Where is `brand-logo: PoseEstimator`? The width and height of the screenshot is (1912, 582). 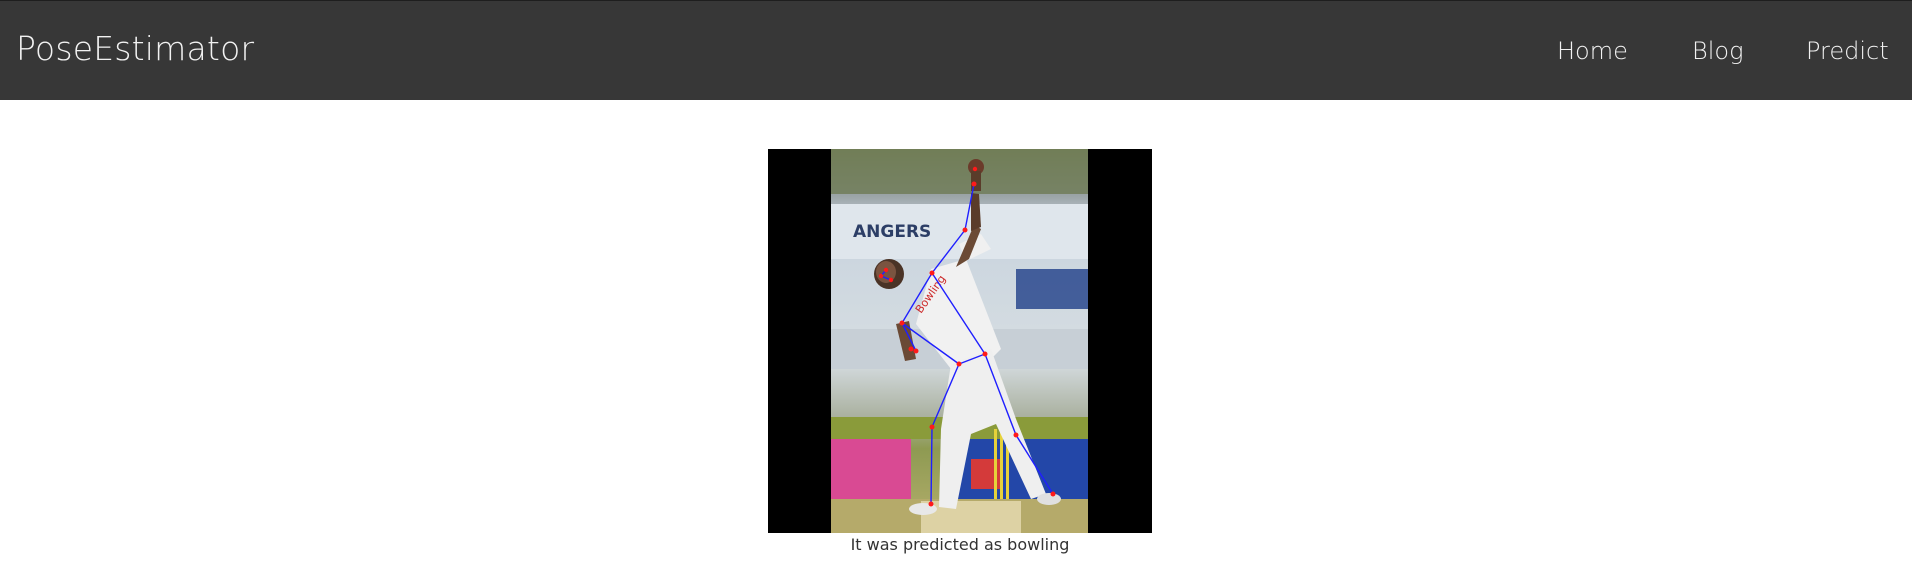
brand-logo: PoseEstimator is located at coordinates (135, 48).